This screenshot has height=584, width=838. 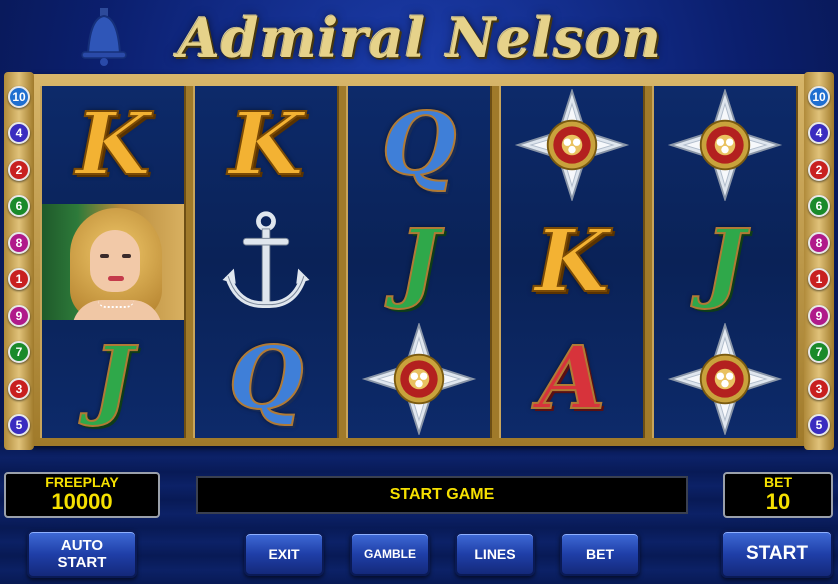 What do you see at coordinates (19, 169) in the screenshot?
I see `payline-number-left: 2` at bounding box center [19, 169].